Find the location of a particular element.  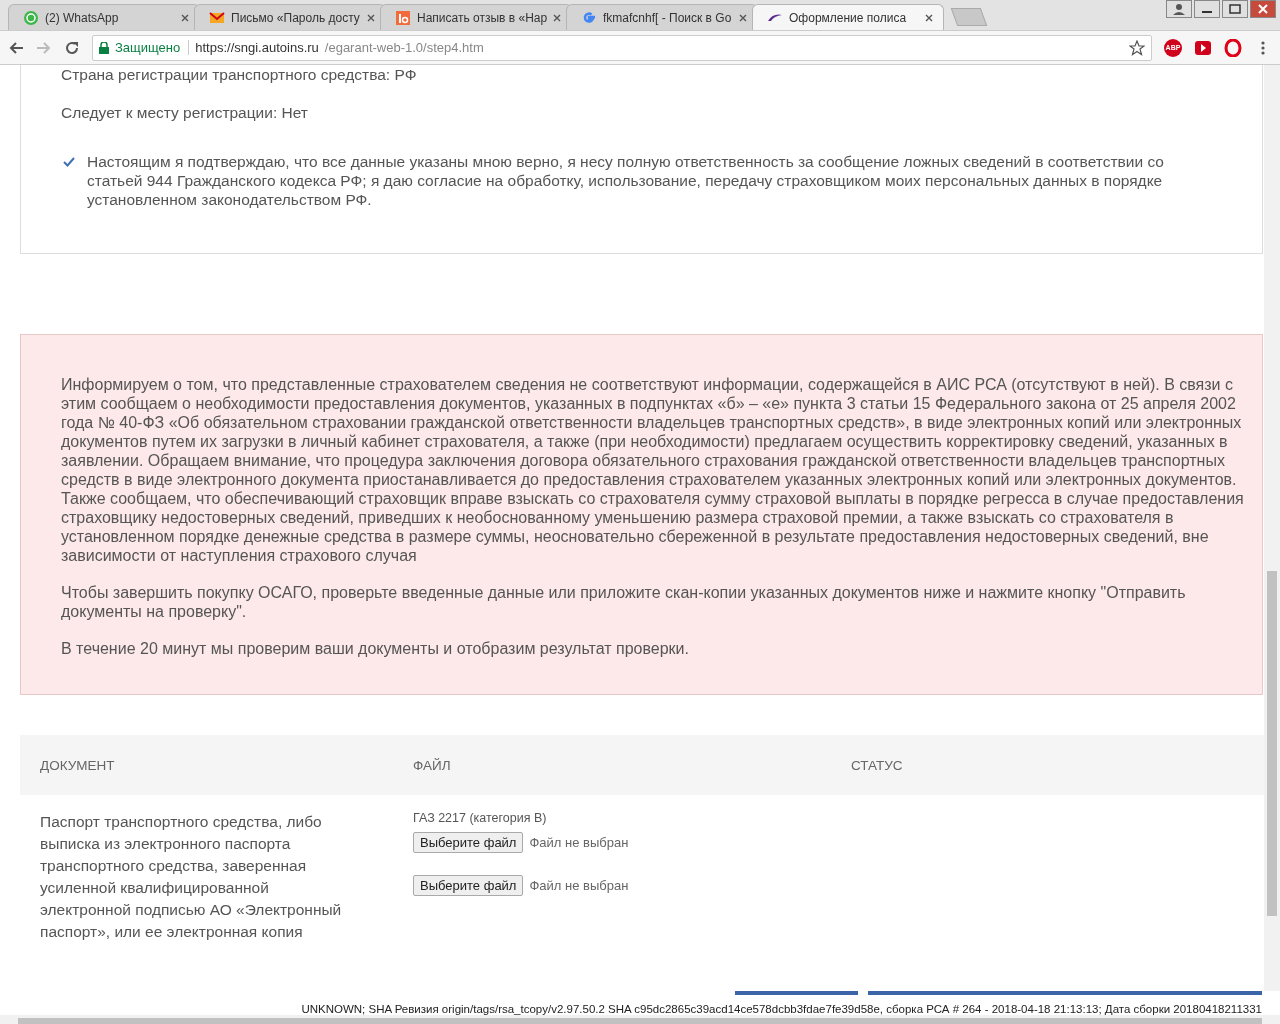

url-host: https://sngi.autoins.ru is located at coordinates (257, 47).